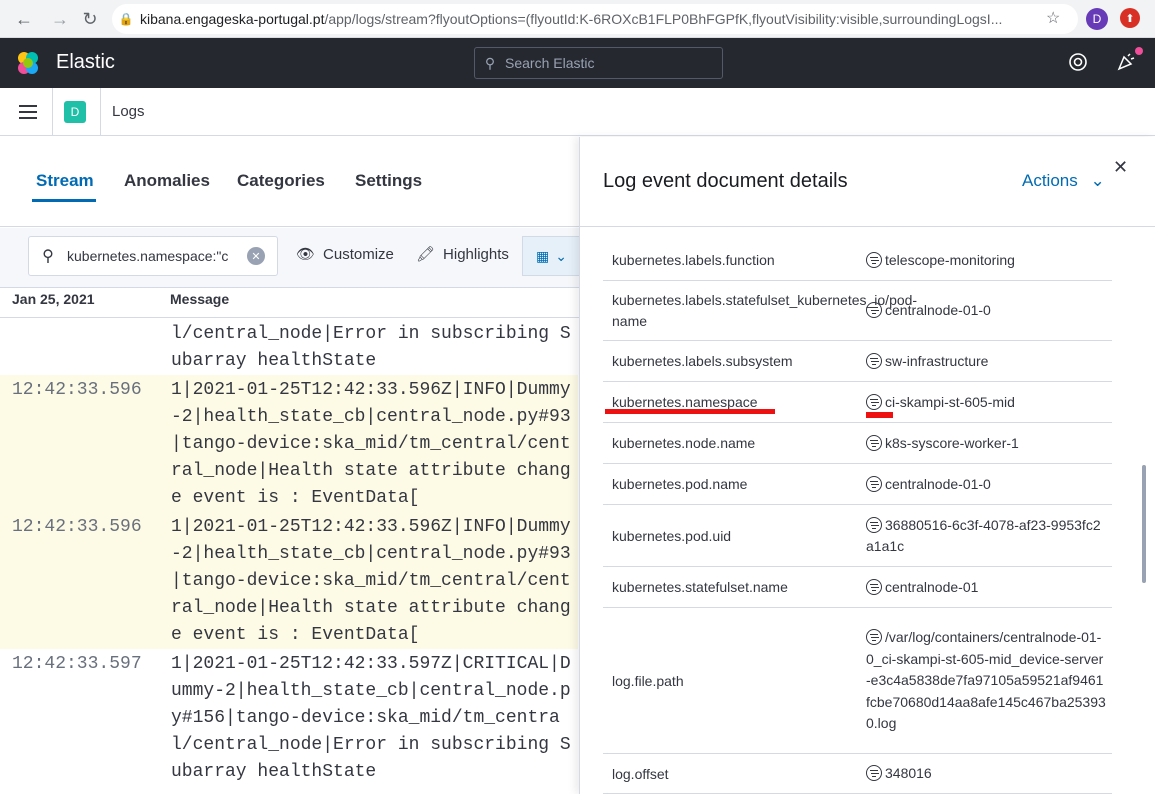  I want to click on highlighter-icon: 🖍, so click(426, 254).